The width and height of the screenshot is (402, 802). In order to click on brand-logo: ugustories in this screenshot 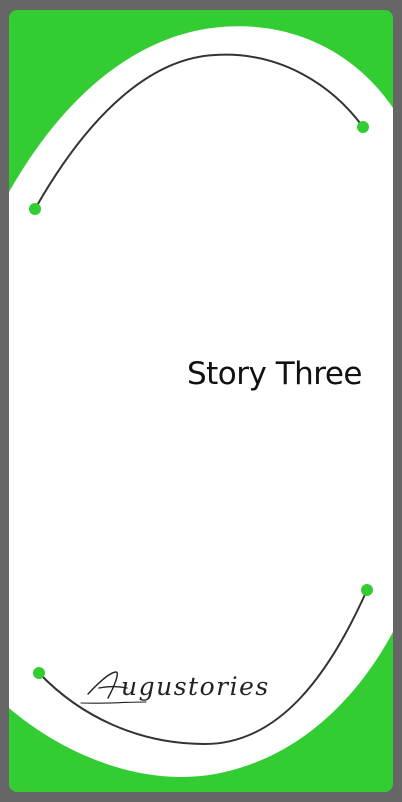, I will do `click(175, 687)`.